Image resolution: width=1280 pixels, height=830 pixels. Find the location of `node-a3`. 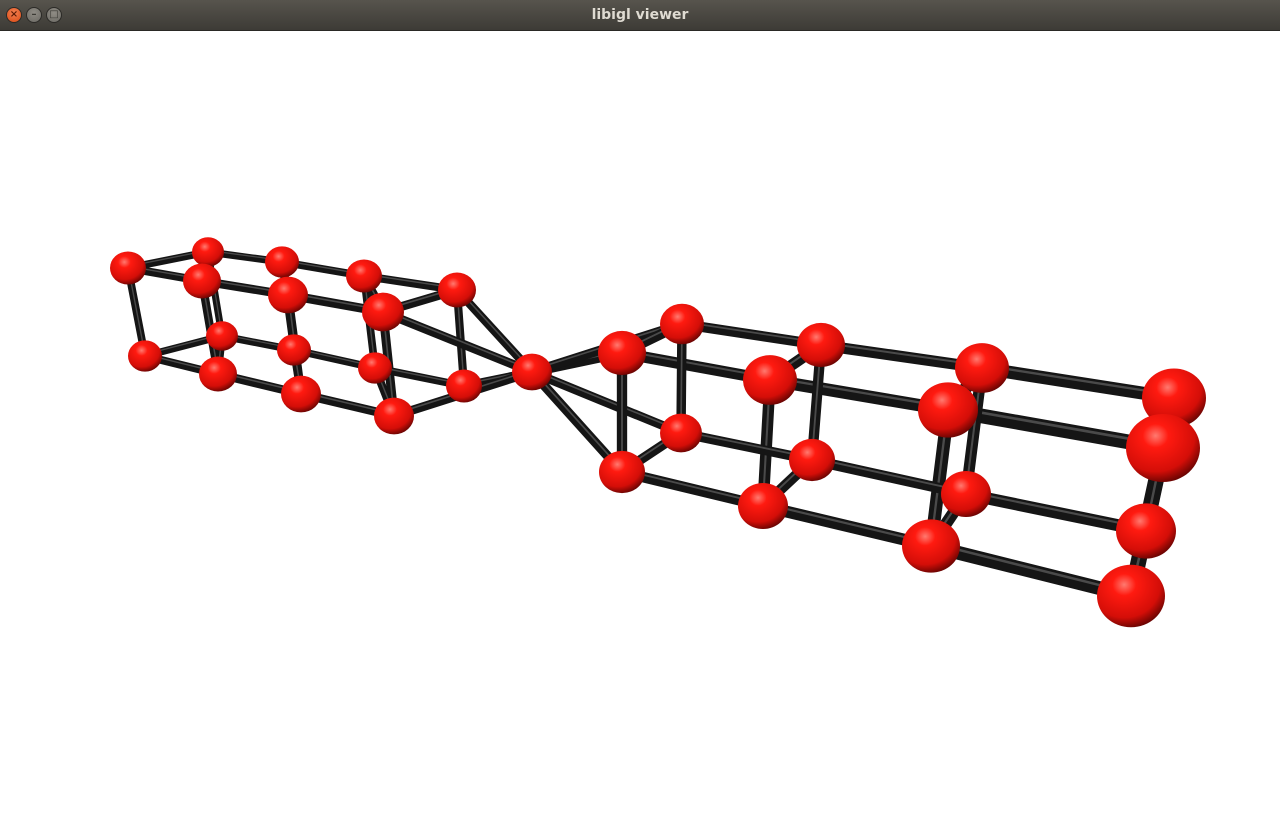

node-a3 is located at coordinates (282, 262).